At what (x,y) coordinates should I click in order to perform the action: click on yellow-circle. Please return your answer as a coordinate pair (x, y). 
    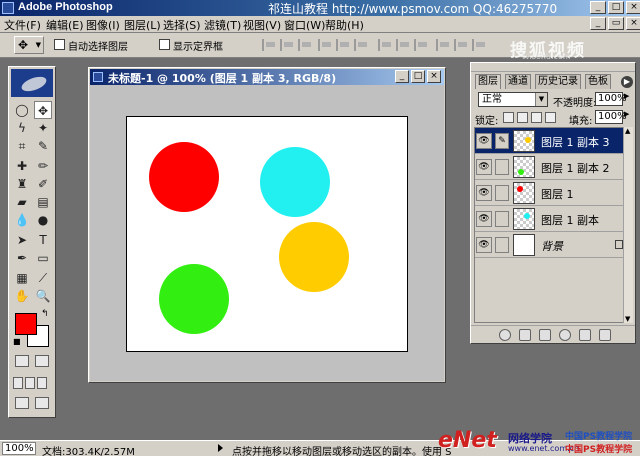
    Looking at the image, I should click on (314, 257).